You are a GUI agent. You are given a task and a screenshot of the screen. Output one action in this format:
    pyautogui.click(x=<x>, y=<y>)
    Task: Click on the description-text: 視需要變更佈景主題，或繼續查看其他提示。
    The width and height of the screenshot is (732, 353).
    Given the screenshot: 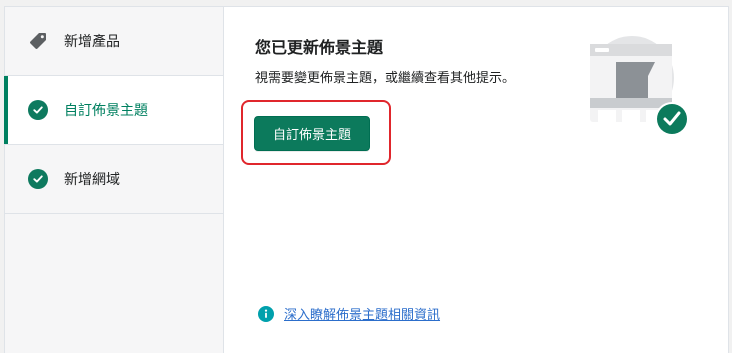 What is the action you would take?
    pyautogui.click(x=385, y=78)
    